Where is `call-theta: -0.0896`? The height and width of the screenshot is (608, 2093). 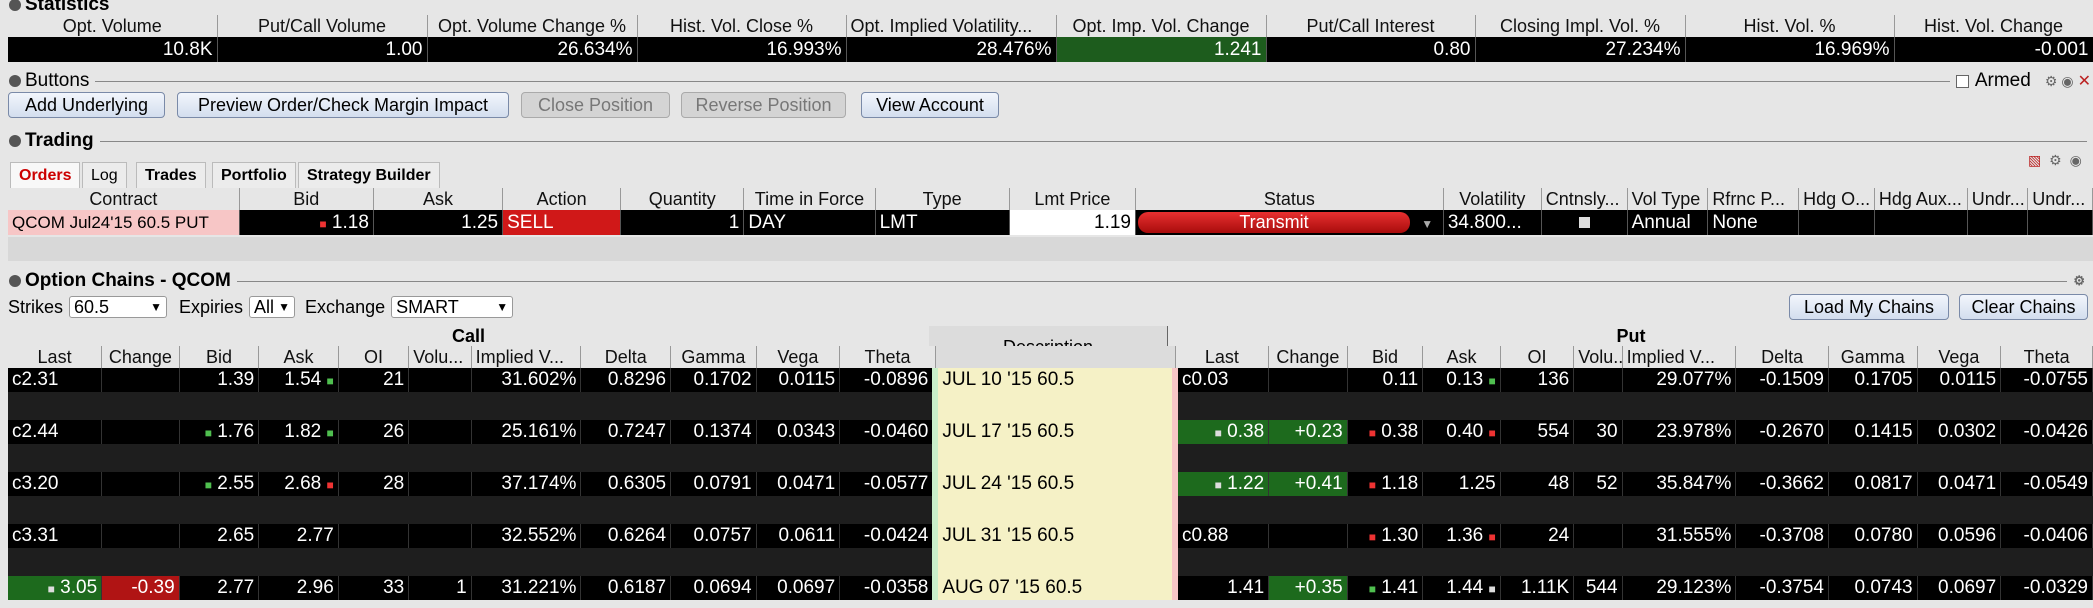 call-theta: -0.0896 is located at coordinates (887, 380).